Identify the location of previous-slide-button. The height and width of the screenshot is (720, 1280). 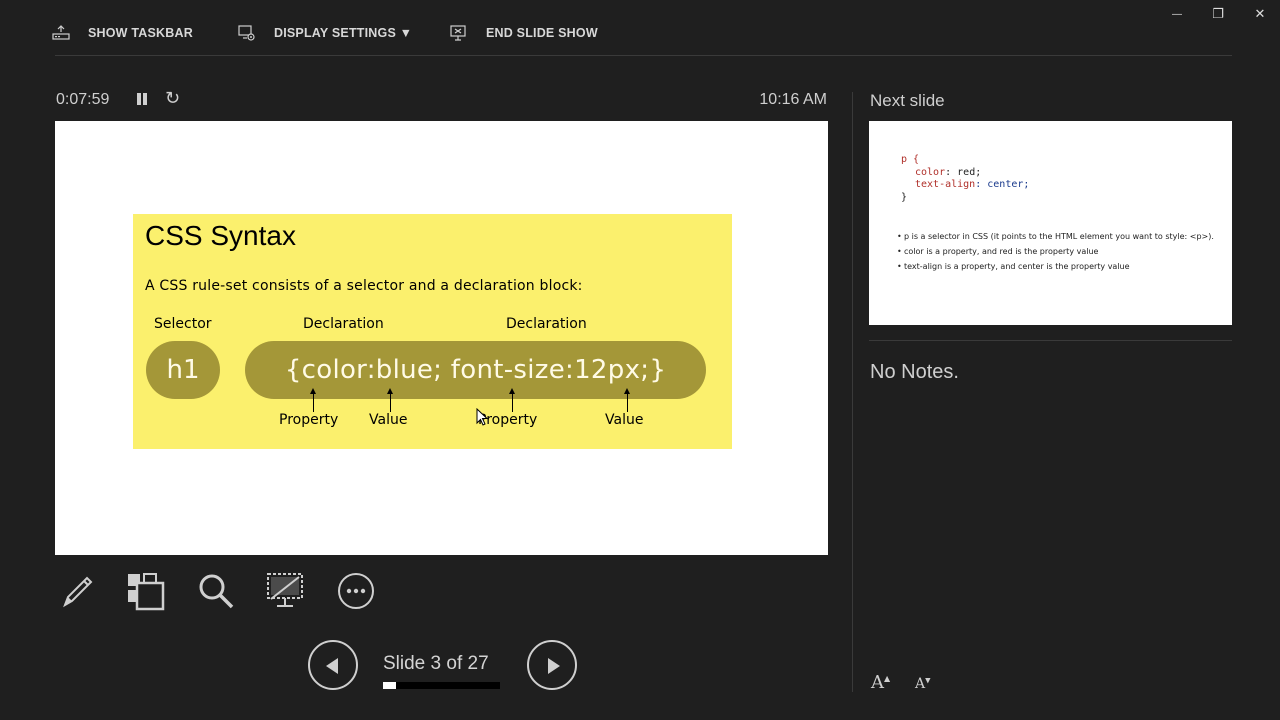
(333, 665).